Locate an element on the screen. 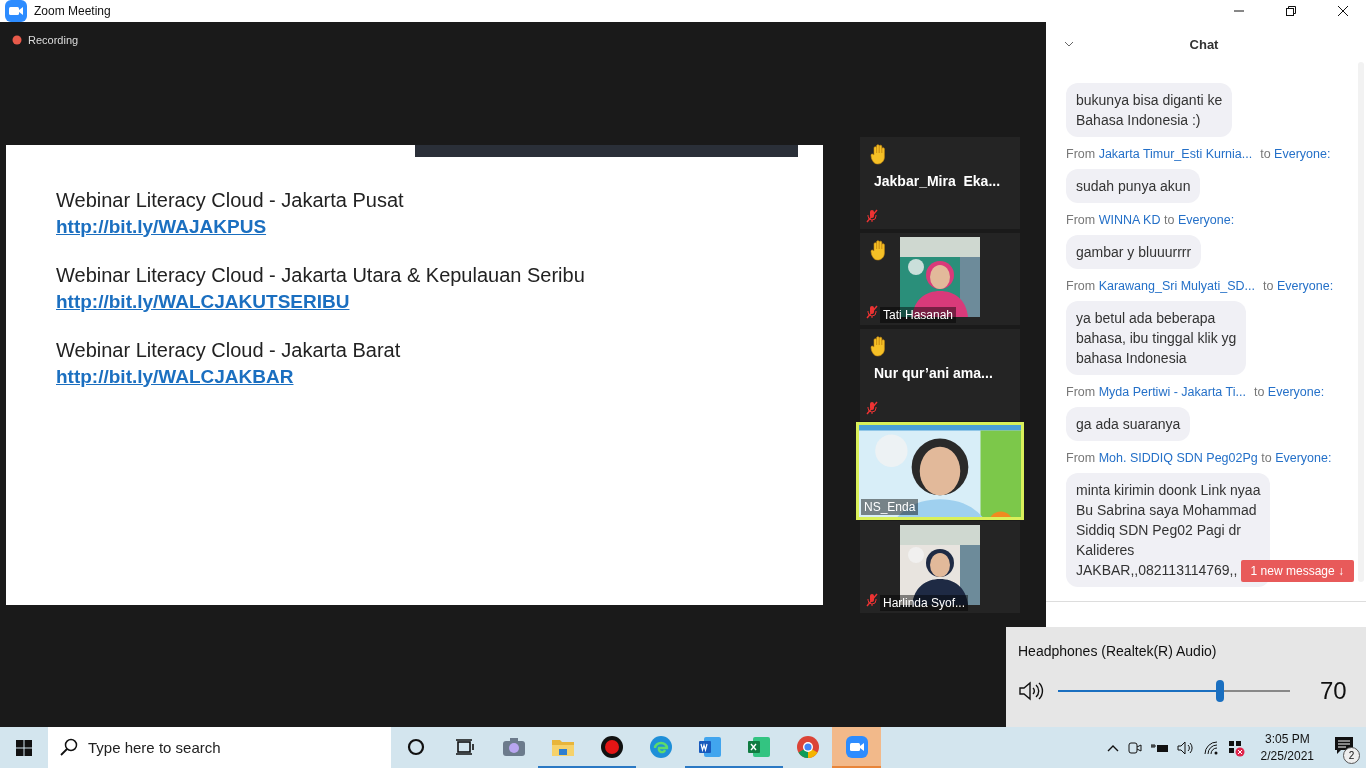 Image resolution: width=1366 pixels, height=768 pixels. recording-label: Recording is located at coordinates (53, 40).